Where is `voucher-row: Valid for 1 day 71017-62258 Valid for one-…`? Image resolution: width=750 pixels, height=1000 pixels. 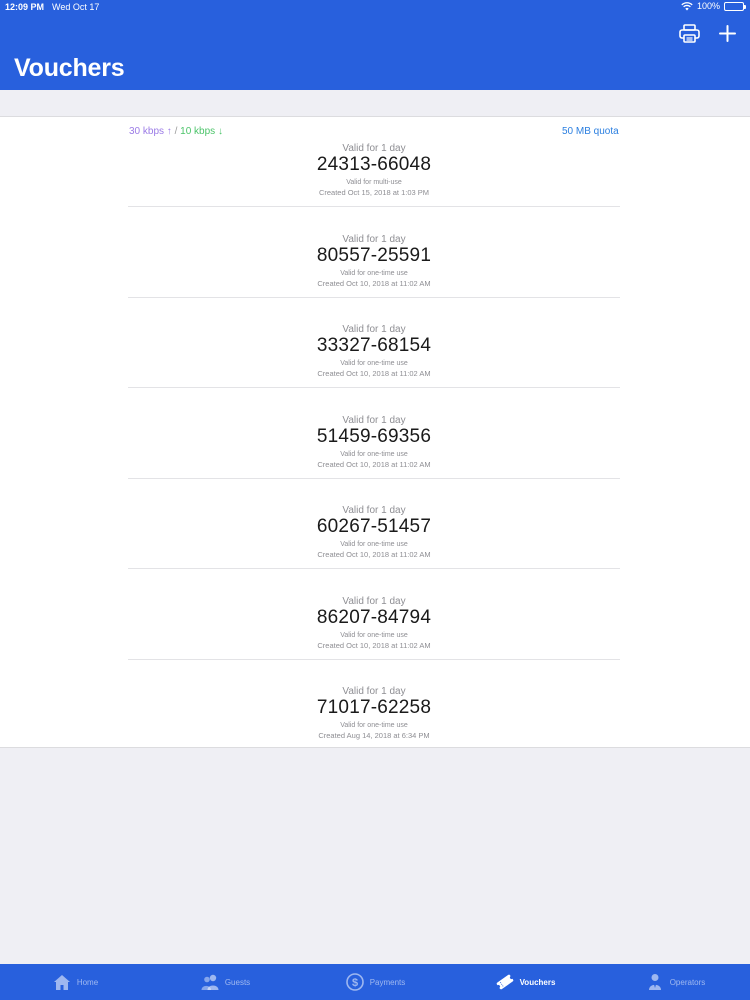 voucher-row: Valid for 1 day 71017-62258 Valid for one-… is located at coordinates (374, 705).